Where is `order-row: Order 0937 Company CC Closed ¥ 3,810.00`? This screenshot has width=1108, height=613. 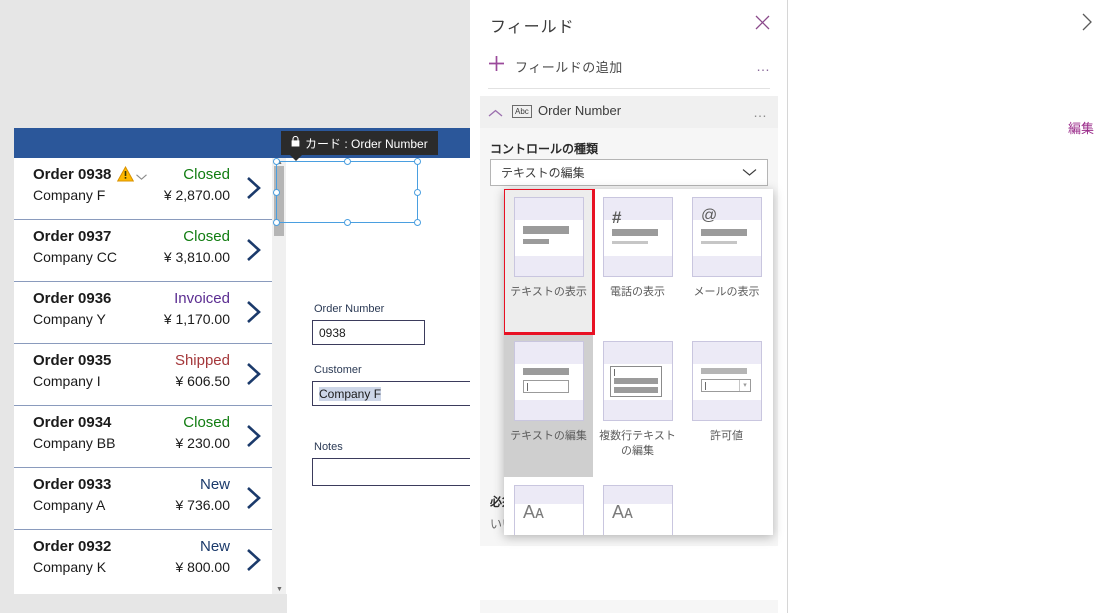
order-row: Order 0937 Company CC Closed ¥ 3,810.00 is located at coordinates (143, 251).